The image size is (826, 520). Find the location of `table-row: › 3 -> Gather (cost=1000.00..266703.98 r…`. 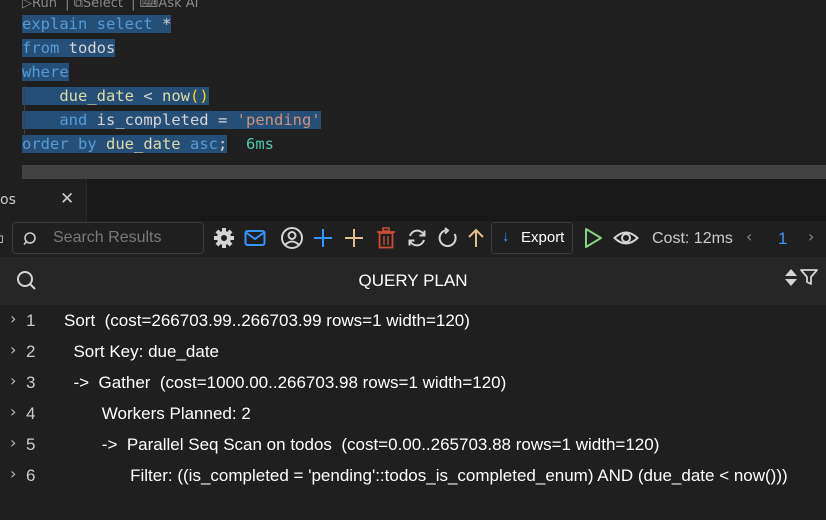

table-row: › 3 -> Gather (cost=1000.00..266703.98 r… is located at coordinates (413, 384).